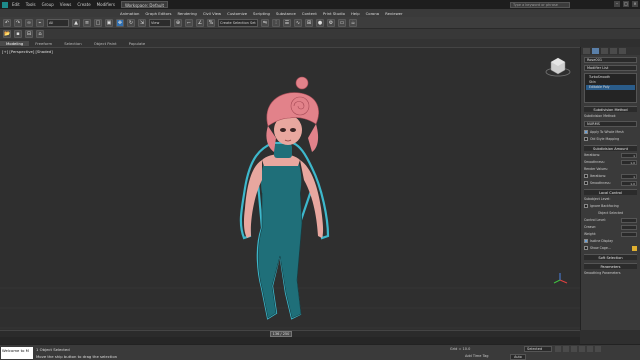  What do you see at coordinates (540, 4) in the screenshot?
I see `search-input: Type a keyword or phrase` at bounding box center [540, 4].